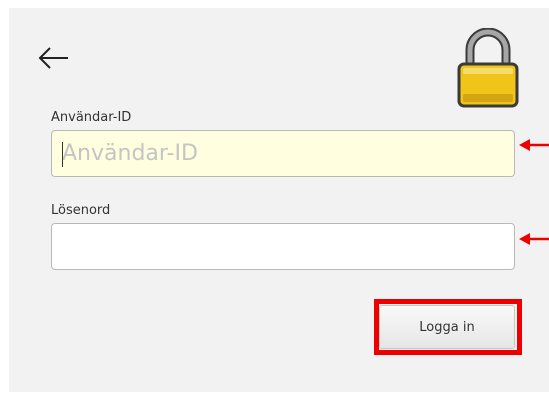 The height and width of the screenshot is (394, 549). What do you see at coordinates (54, 58) in the screenshot?
I see `back-arrow-icon` at bounding box center [54, 58].